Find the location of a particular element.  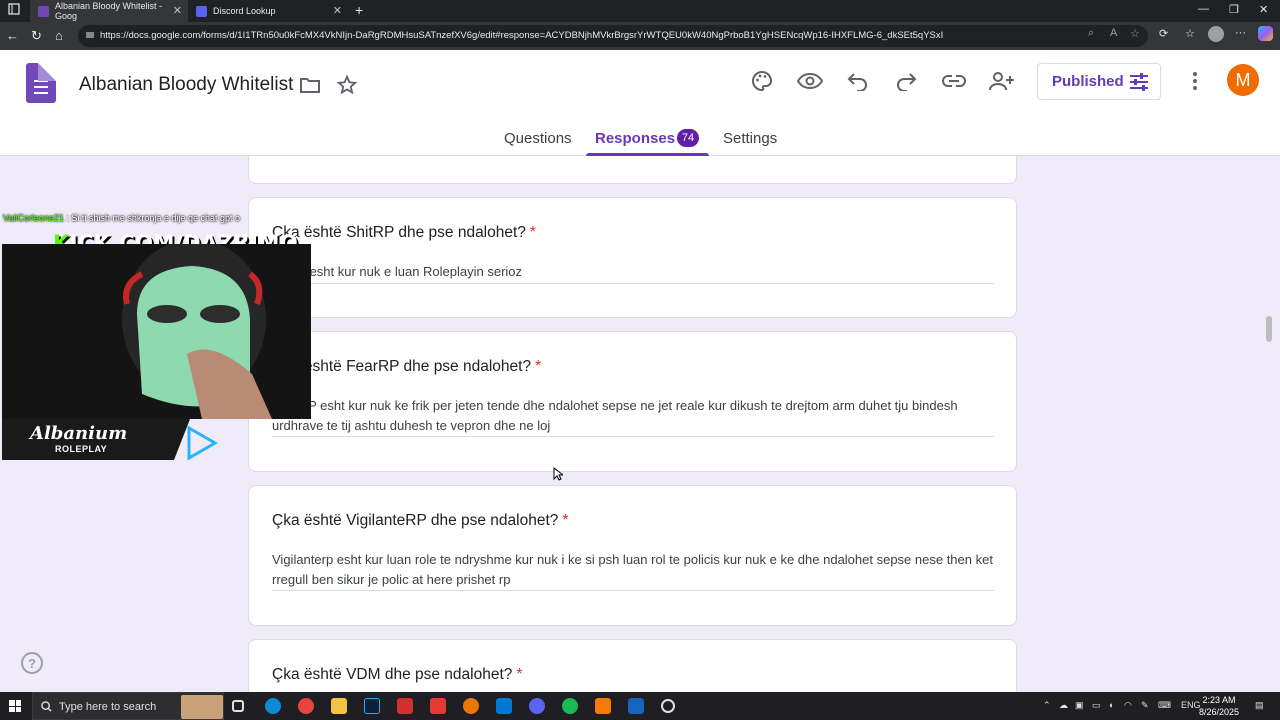

maximize-button: ❐ is located at coordinates (1234, 9).